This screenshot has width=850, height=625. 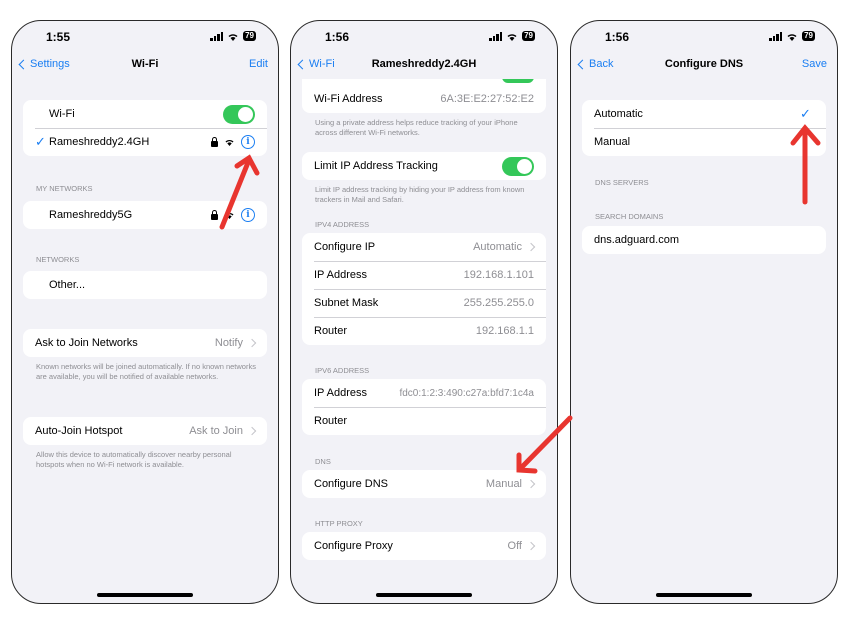 I want to click on back-button: Back, so click(x=595, y=64).